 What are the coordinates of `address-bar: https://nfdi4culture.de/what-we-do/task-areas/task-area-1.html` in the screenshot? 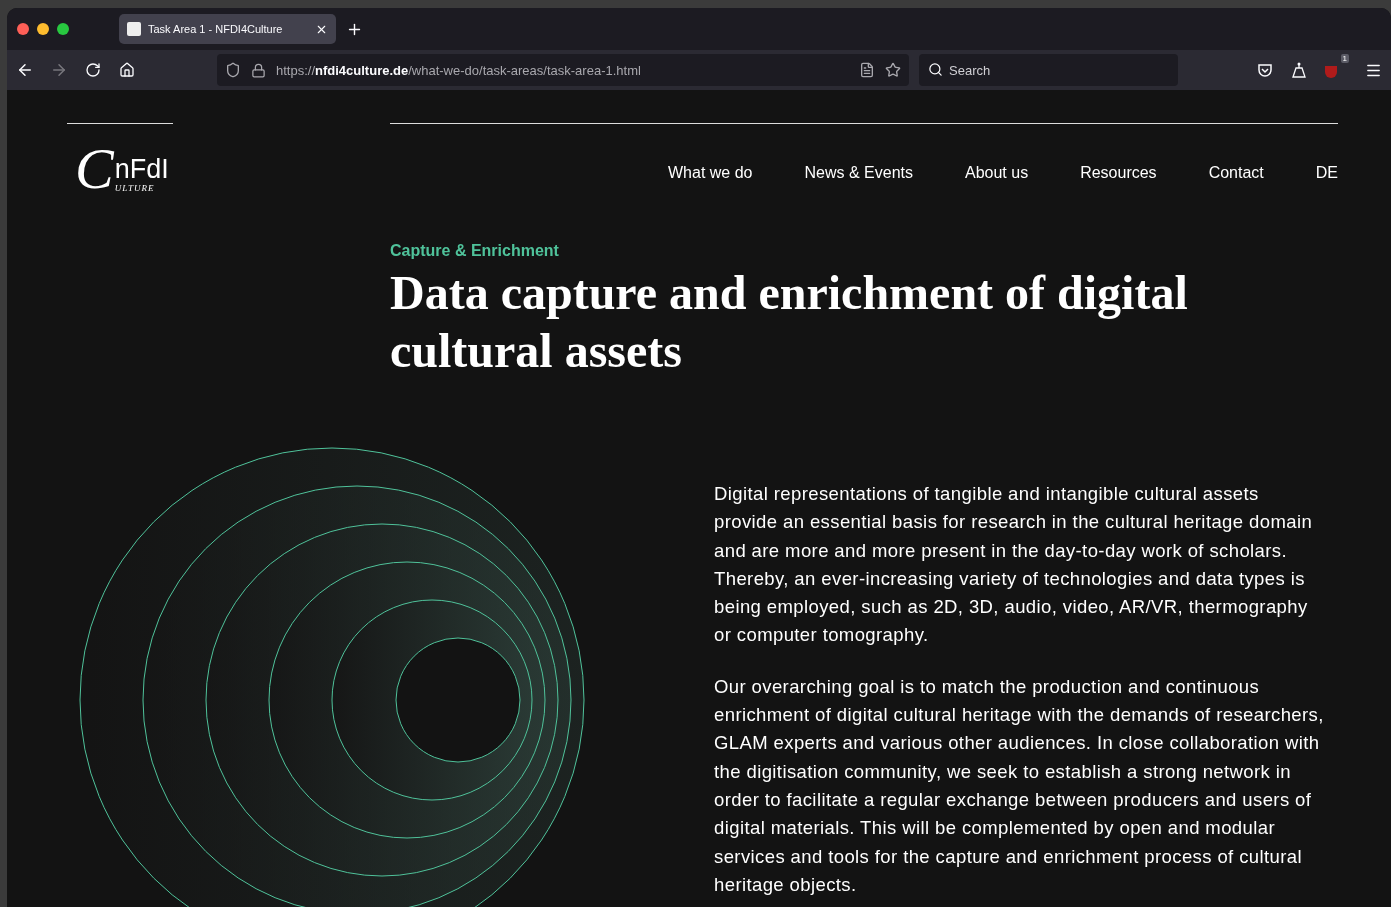 It's located at (563, 70).